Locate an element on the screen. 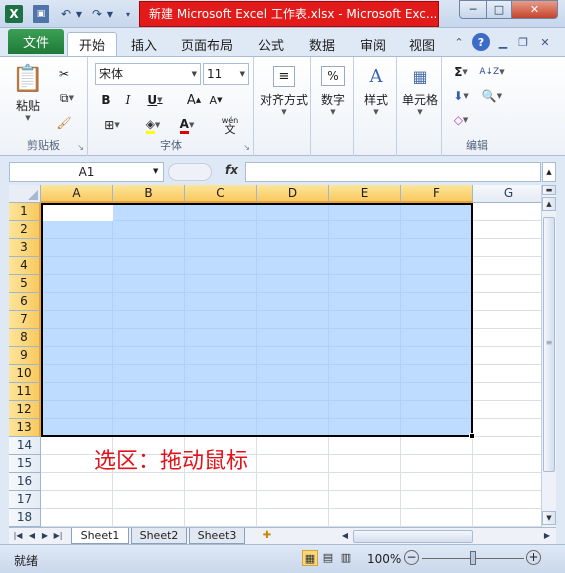  active-cell-a1 is located at coordinates (78, 213).